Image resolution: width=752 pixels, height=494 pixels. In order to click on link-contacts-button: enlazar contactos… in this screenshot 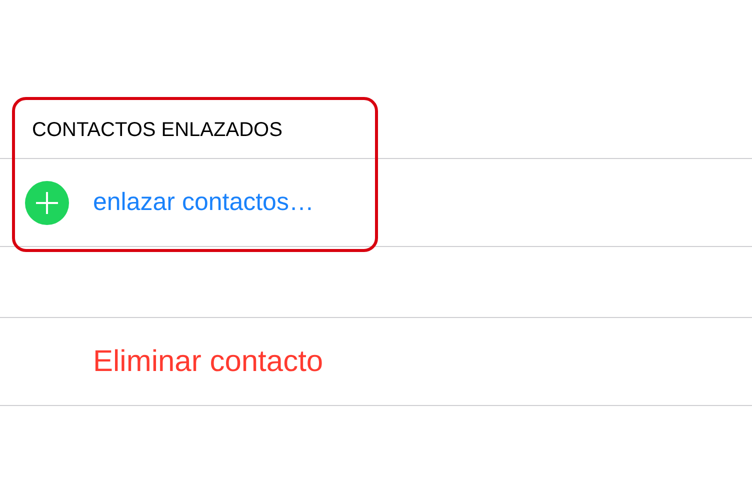, I will do `click(203, 202)`.